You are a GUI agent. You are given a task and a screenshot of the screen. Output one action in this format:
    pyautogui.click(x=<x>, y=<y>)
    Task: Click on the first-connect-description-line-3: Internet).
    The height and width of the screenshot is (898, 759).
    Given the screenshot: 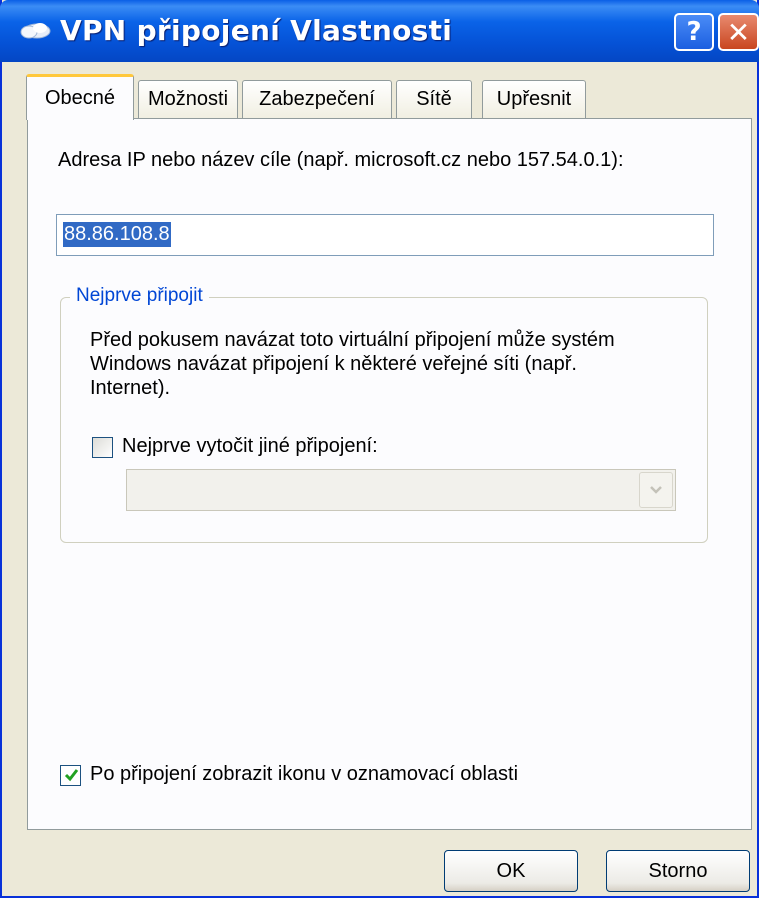 What is the action you would take?
    pyautogui.click(x=130, y=388)
    